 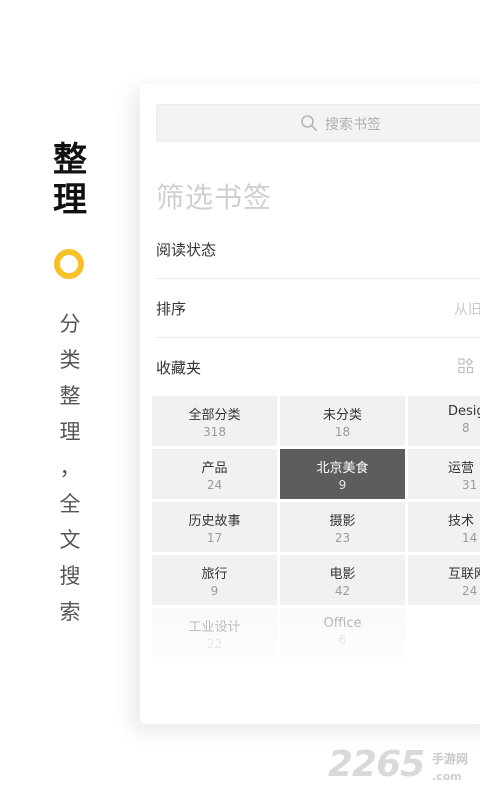 What do you see at coordinates (444, 527) in the screenshot?
I see `folder-cell: 技术 14` at bounding box center [444, 527].